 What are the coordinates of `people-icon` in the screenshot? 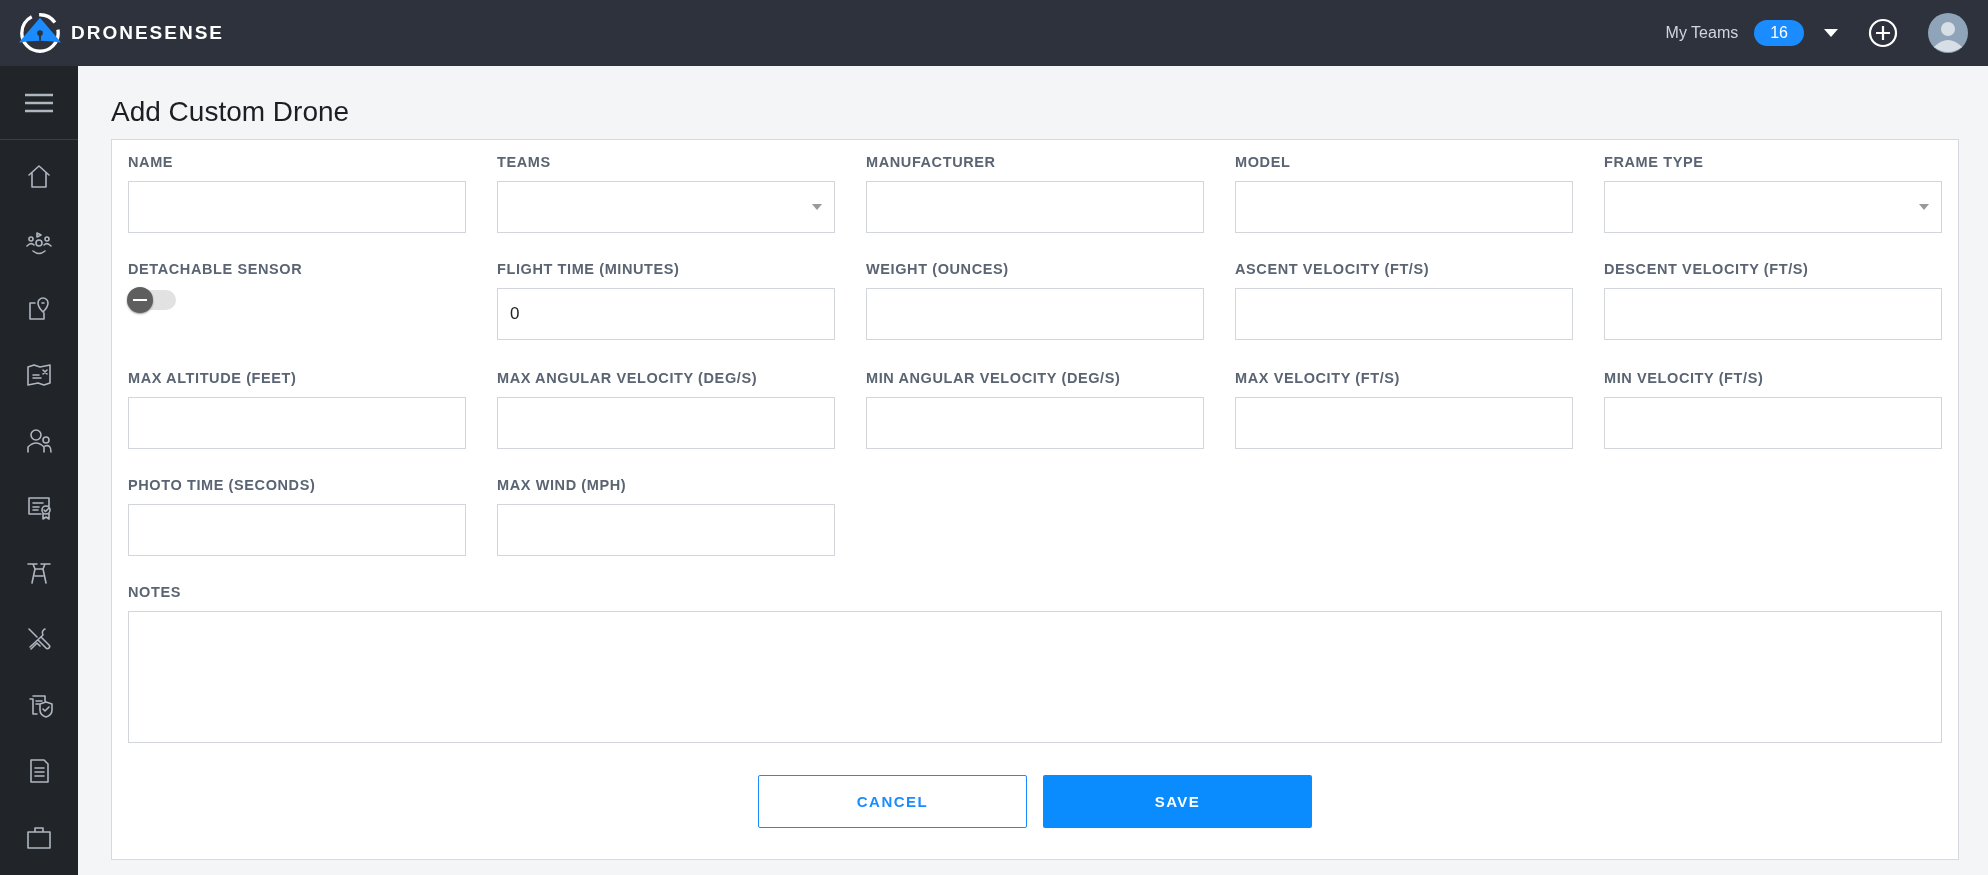 It's located at (39, 441).